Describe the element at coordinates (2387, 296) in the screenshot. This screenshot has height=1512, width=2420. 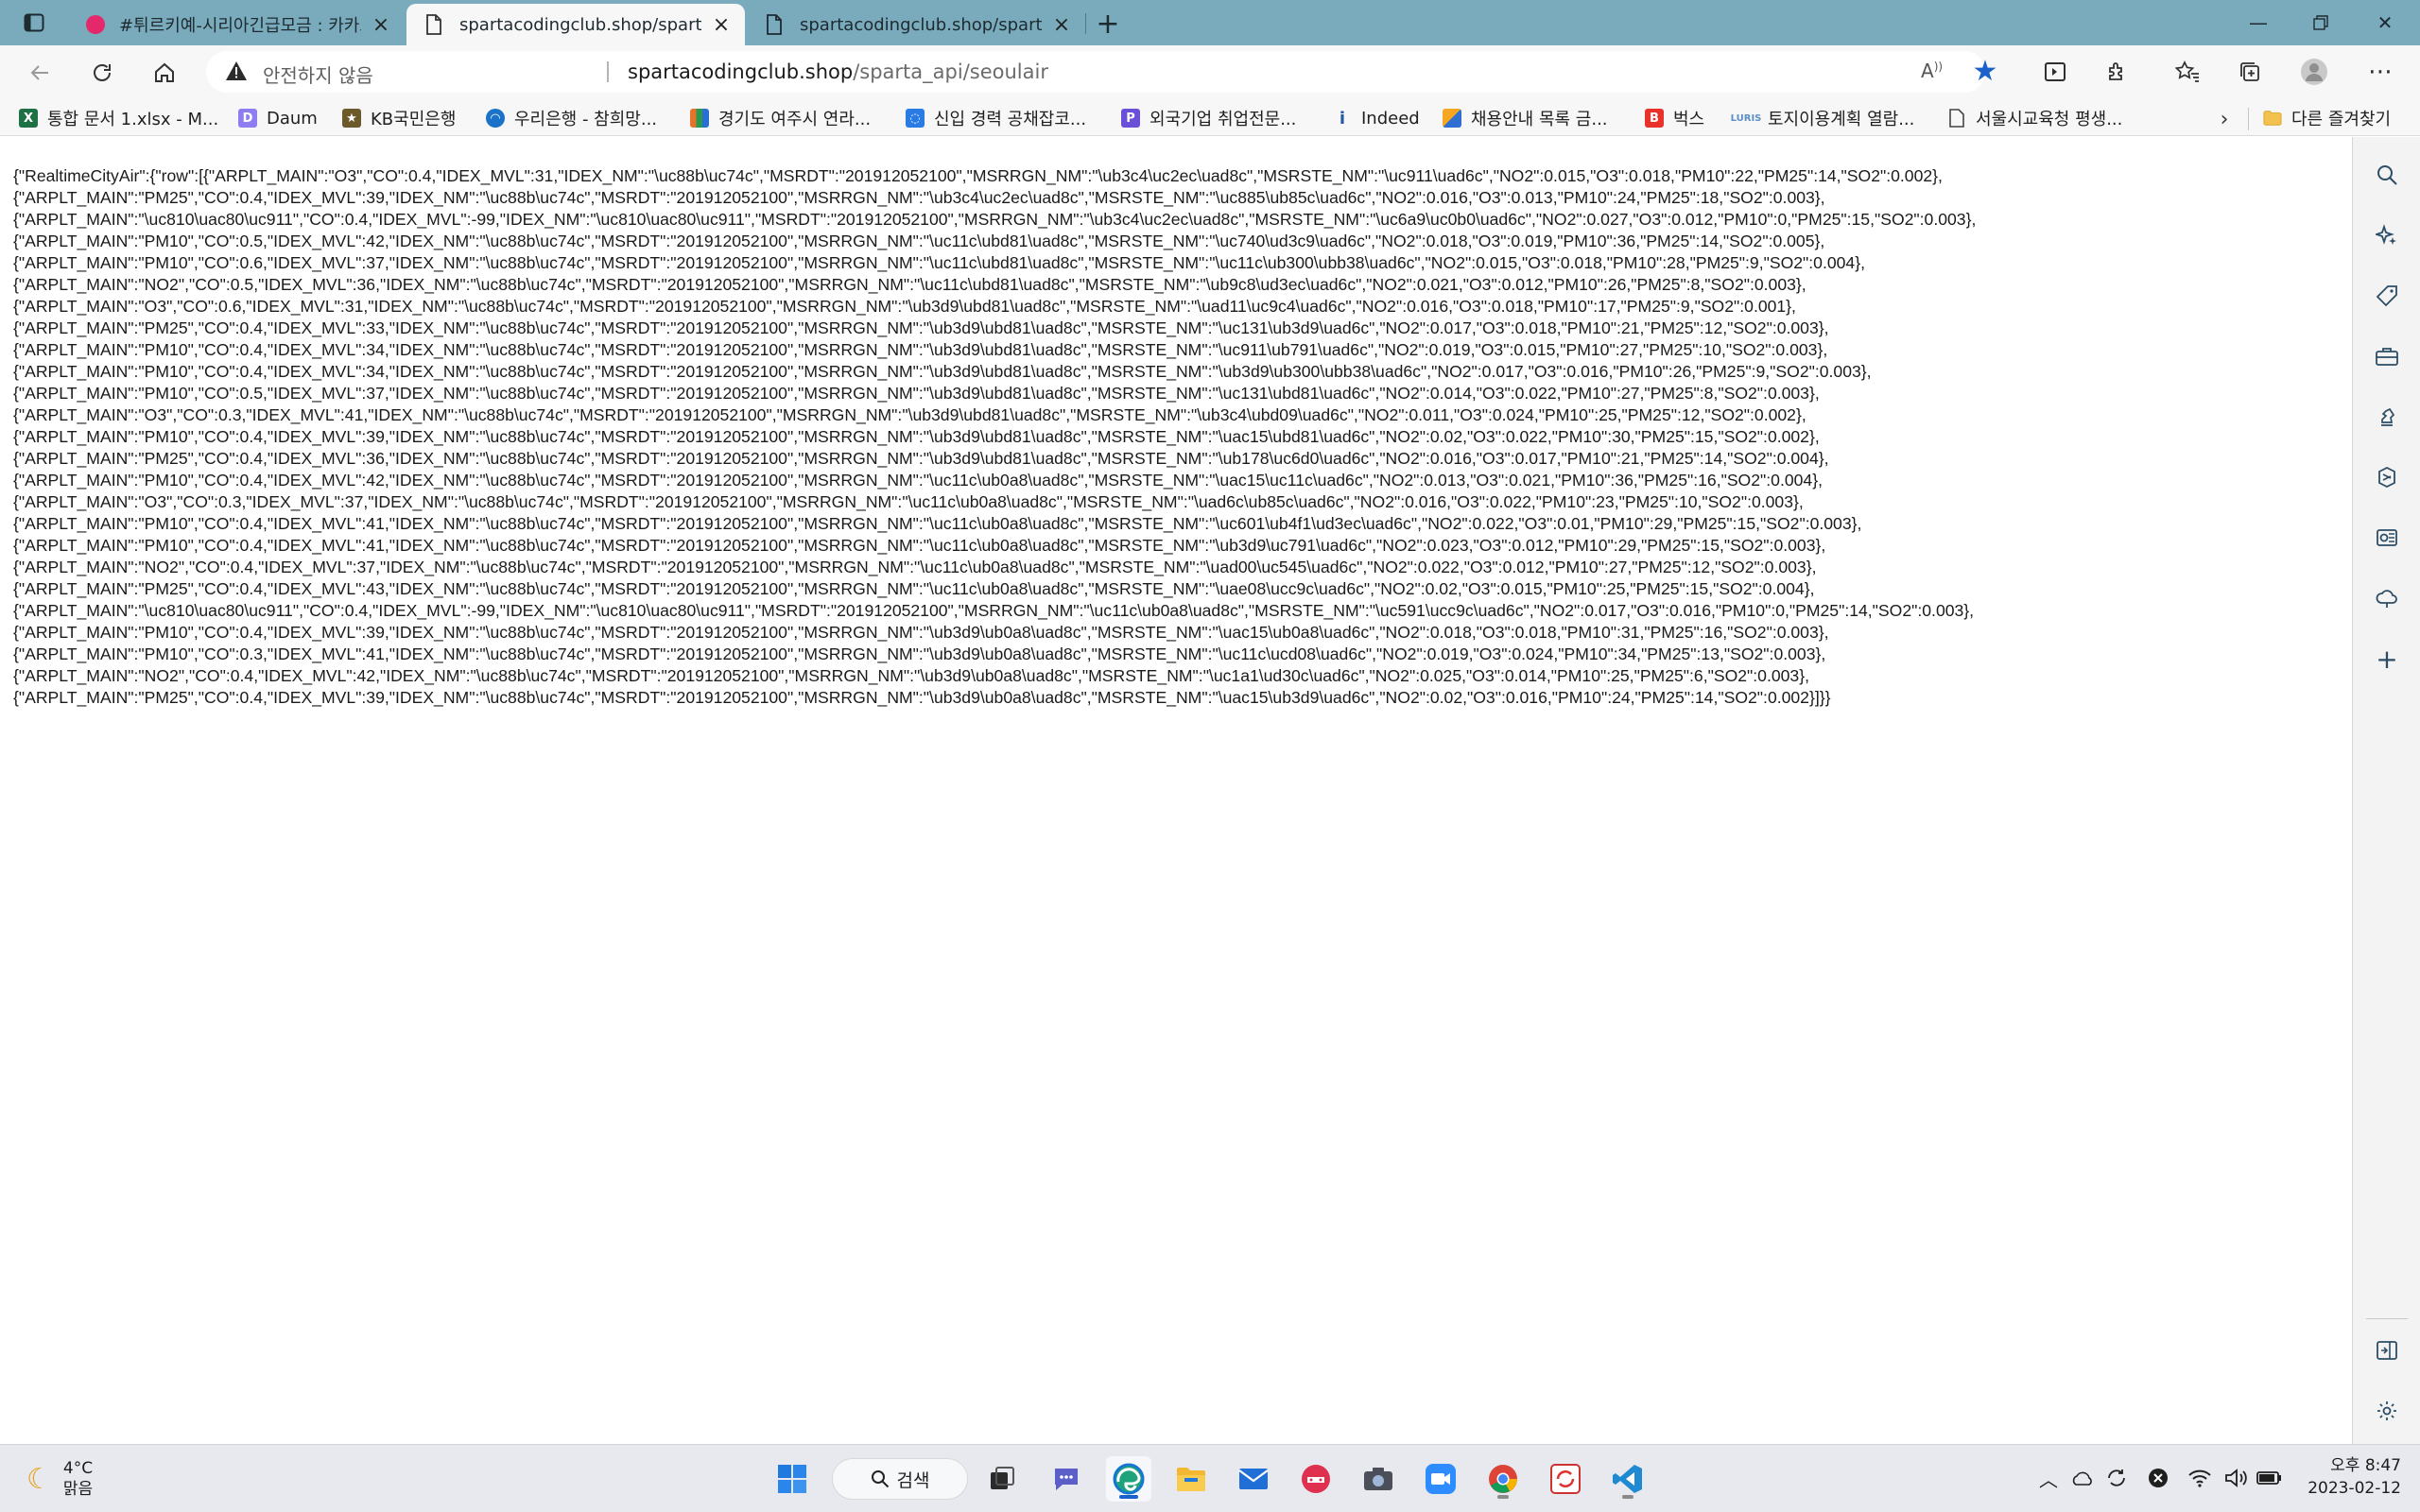
I see `sidebar-shopping-button` at that location.